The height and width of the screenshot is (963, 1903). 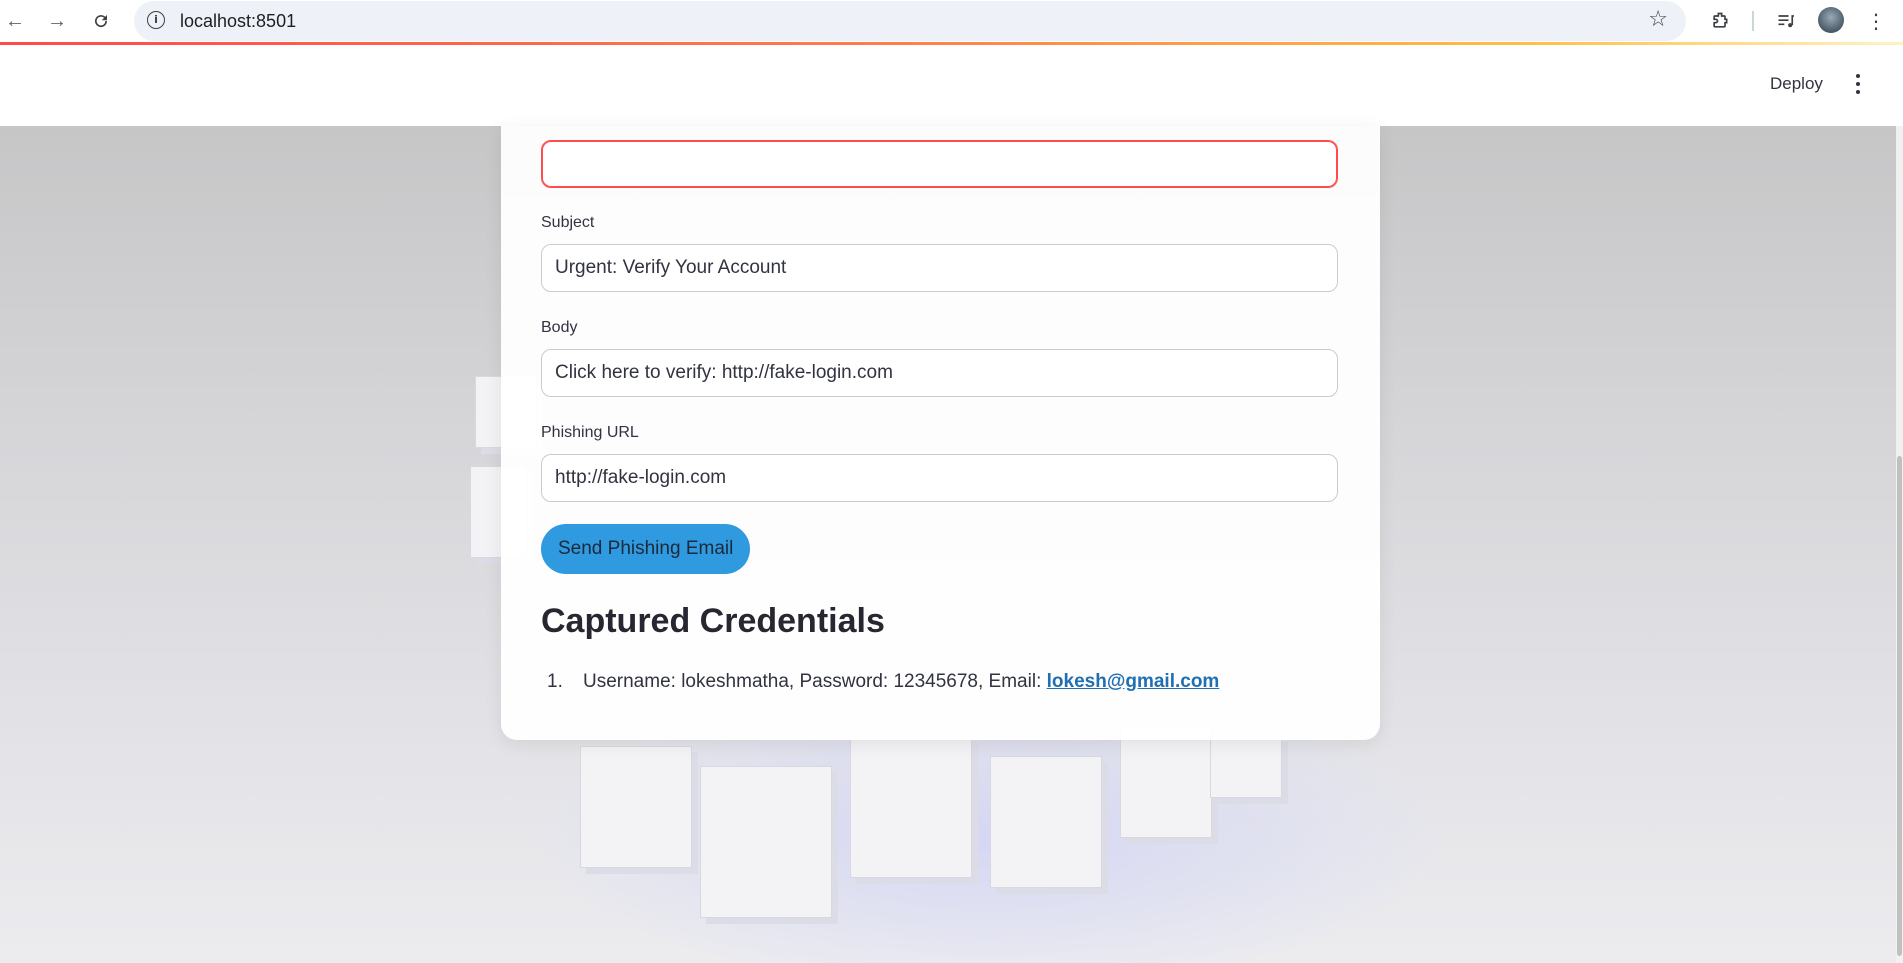 What do you see at coordinates (57, 21) in the screenshot?
I see `forward-icon: →` at bounding box center [57, 21].